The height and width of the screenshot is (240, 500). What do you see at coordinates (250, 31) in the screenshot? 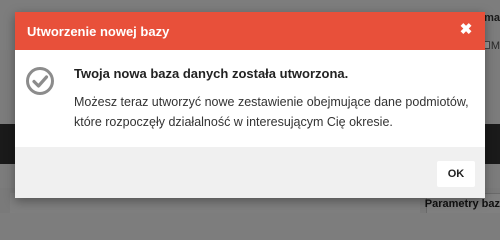
I see `dialog-header: Utworzenie nowej bazy ✖` at bounding box center [250, 31].